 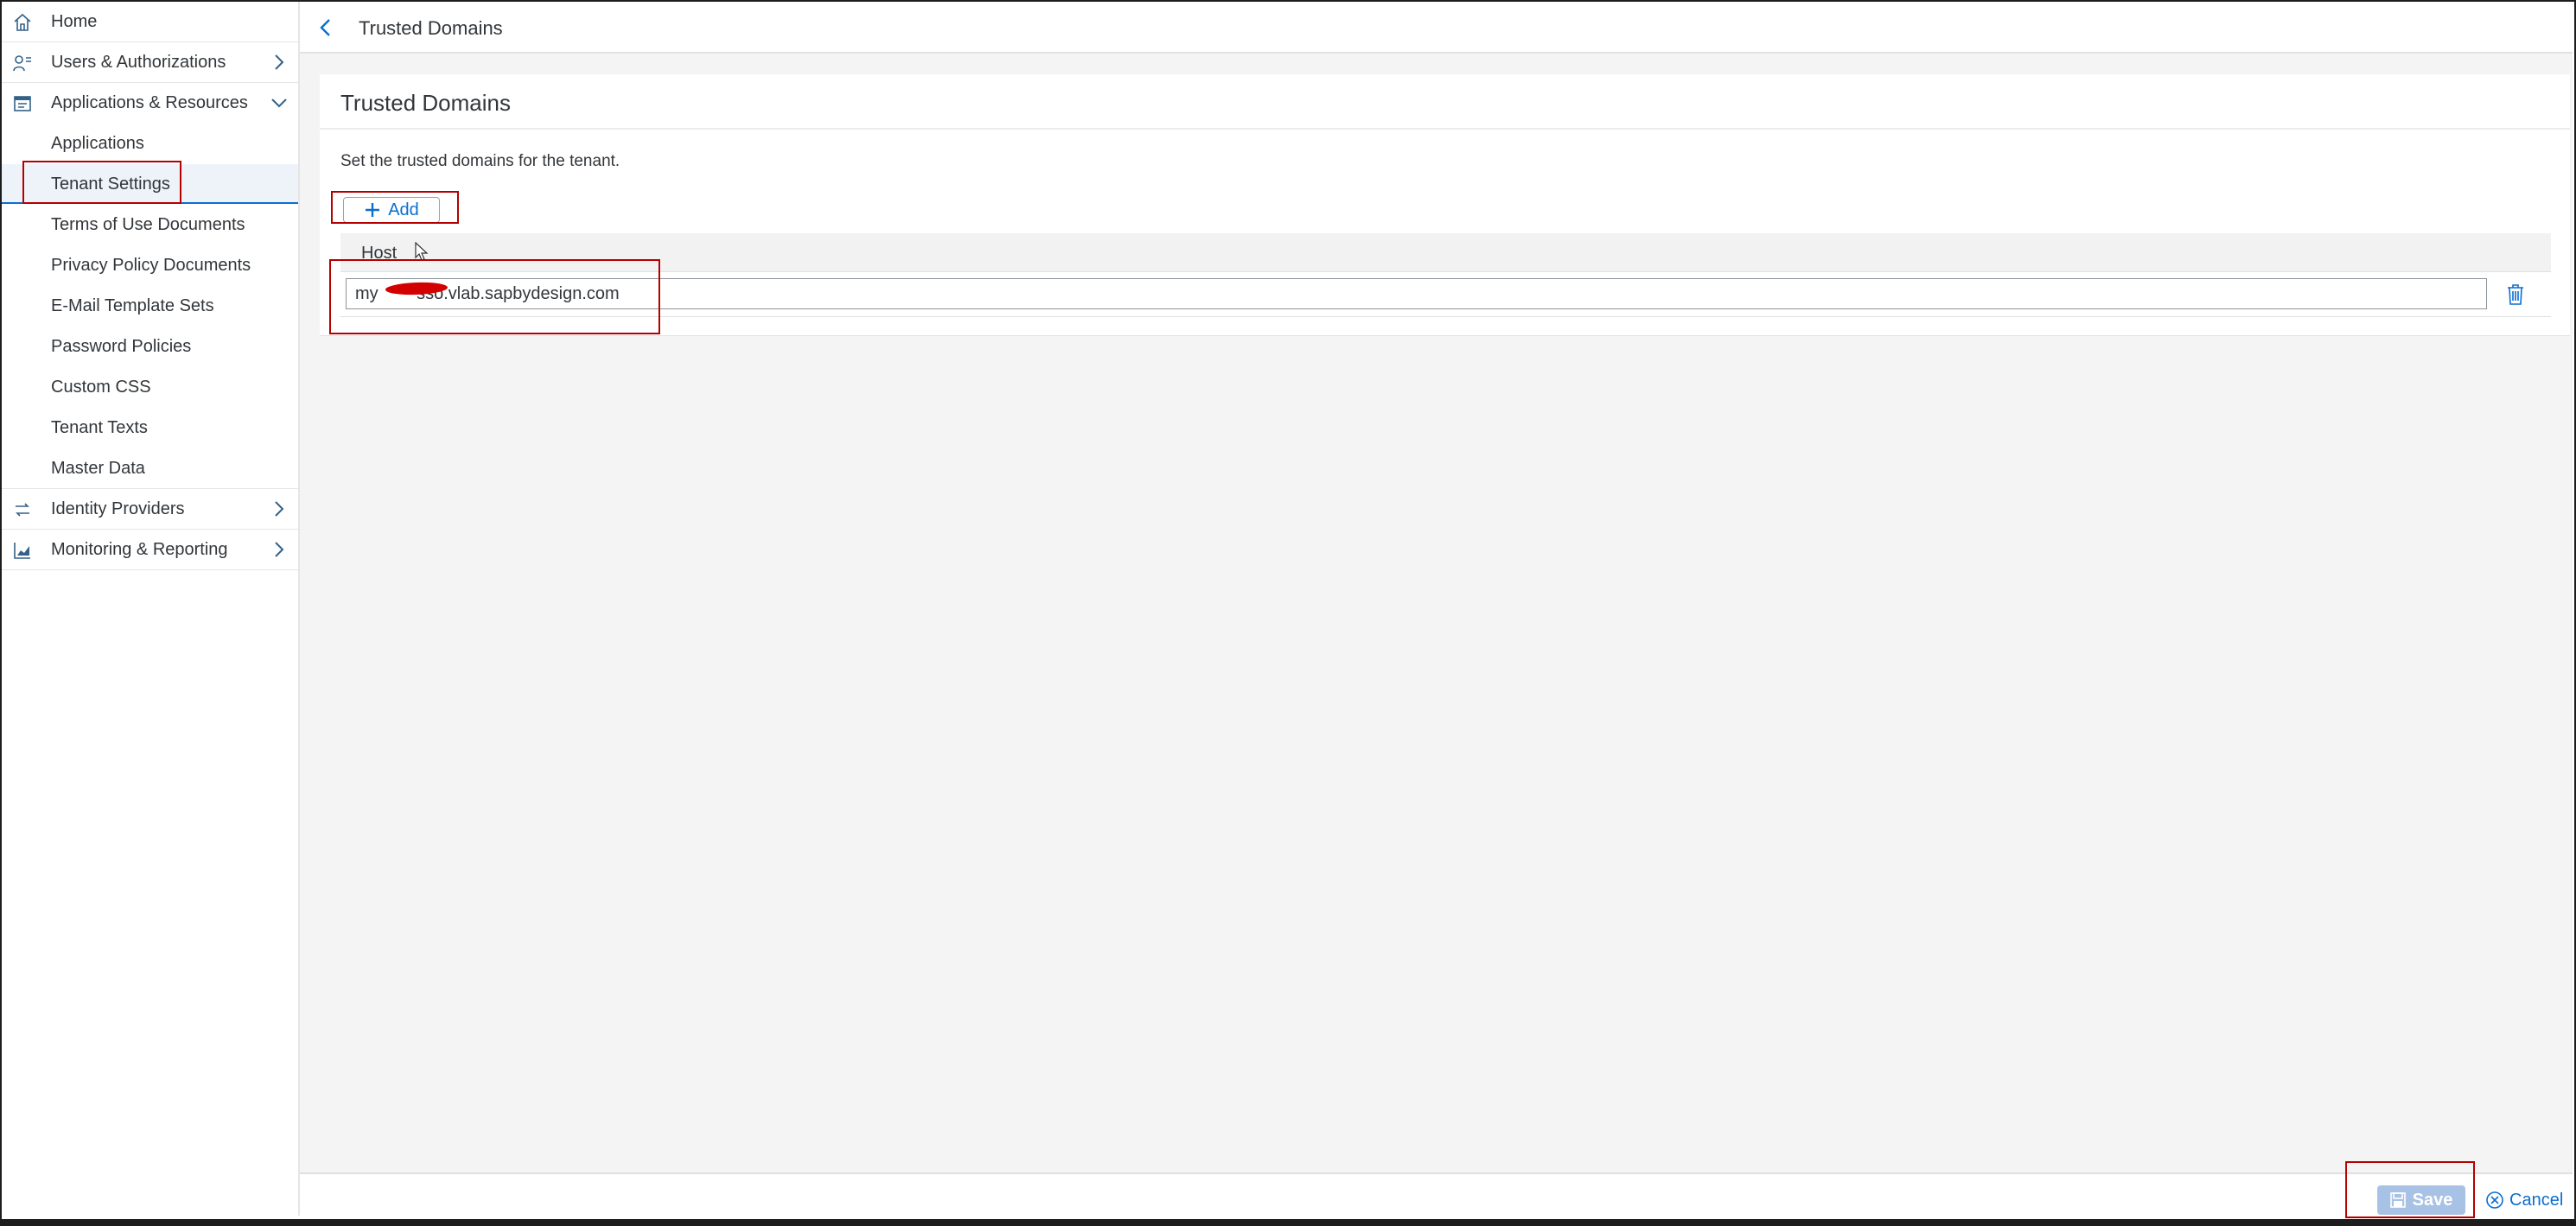 What do you see at coordinates (426, 103) in the screenshot?
I see `panel-title: Trusted Domains` at bounding box center [426, 103].